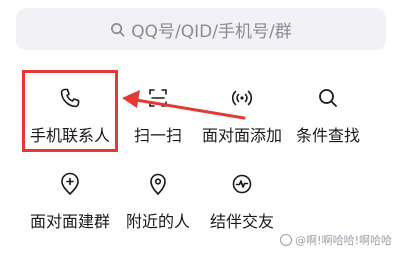  What do you see at coordinates (184, 105) in the screenshot?
I see `annotation-arrow` at bounding box center [184, 105].